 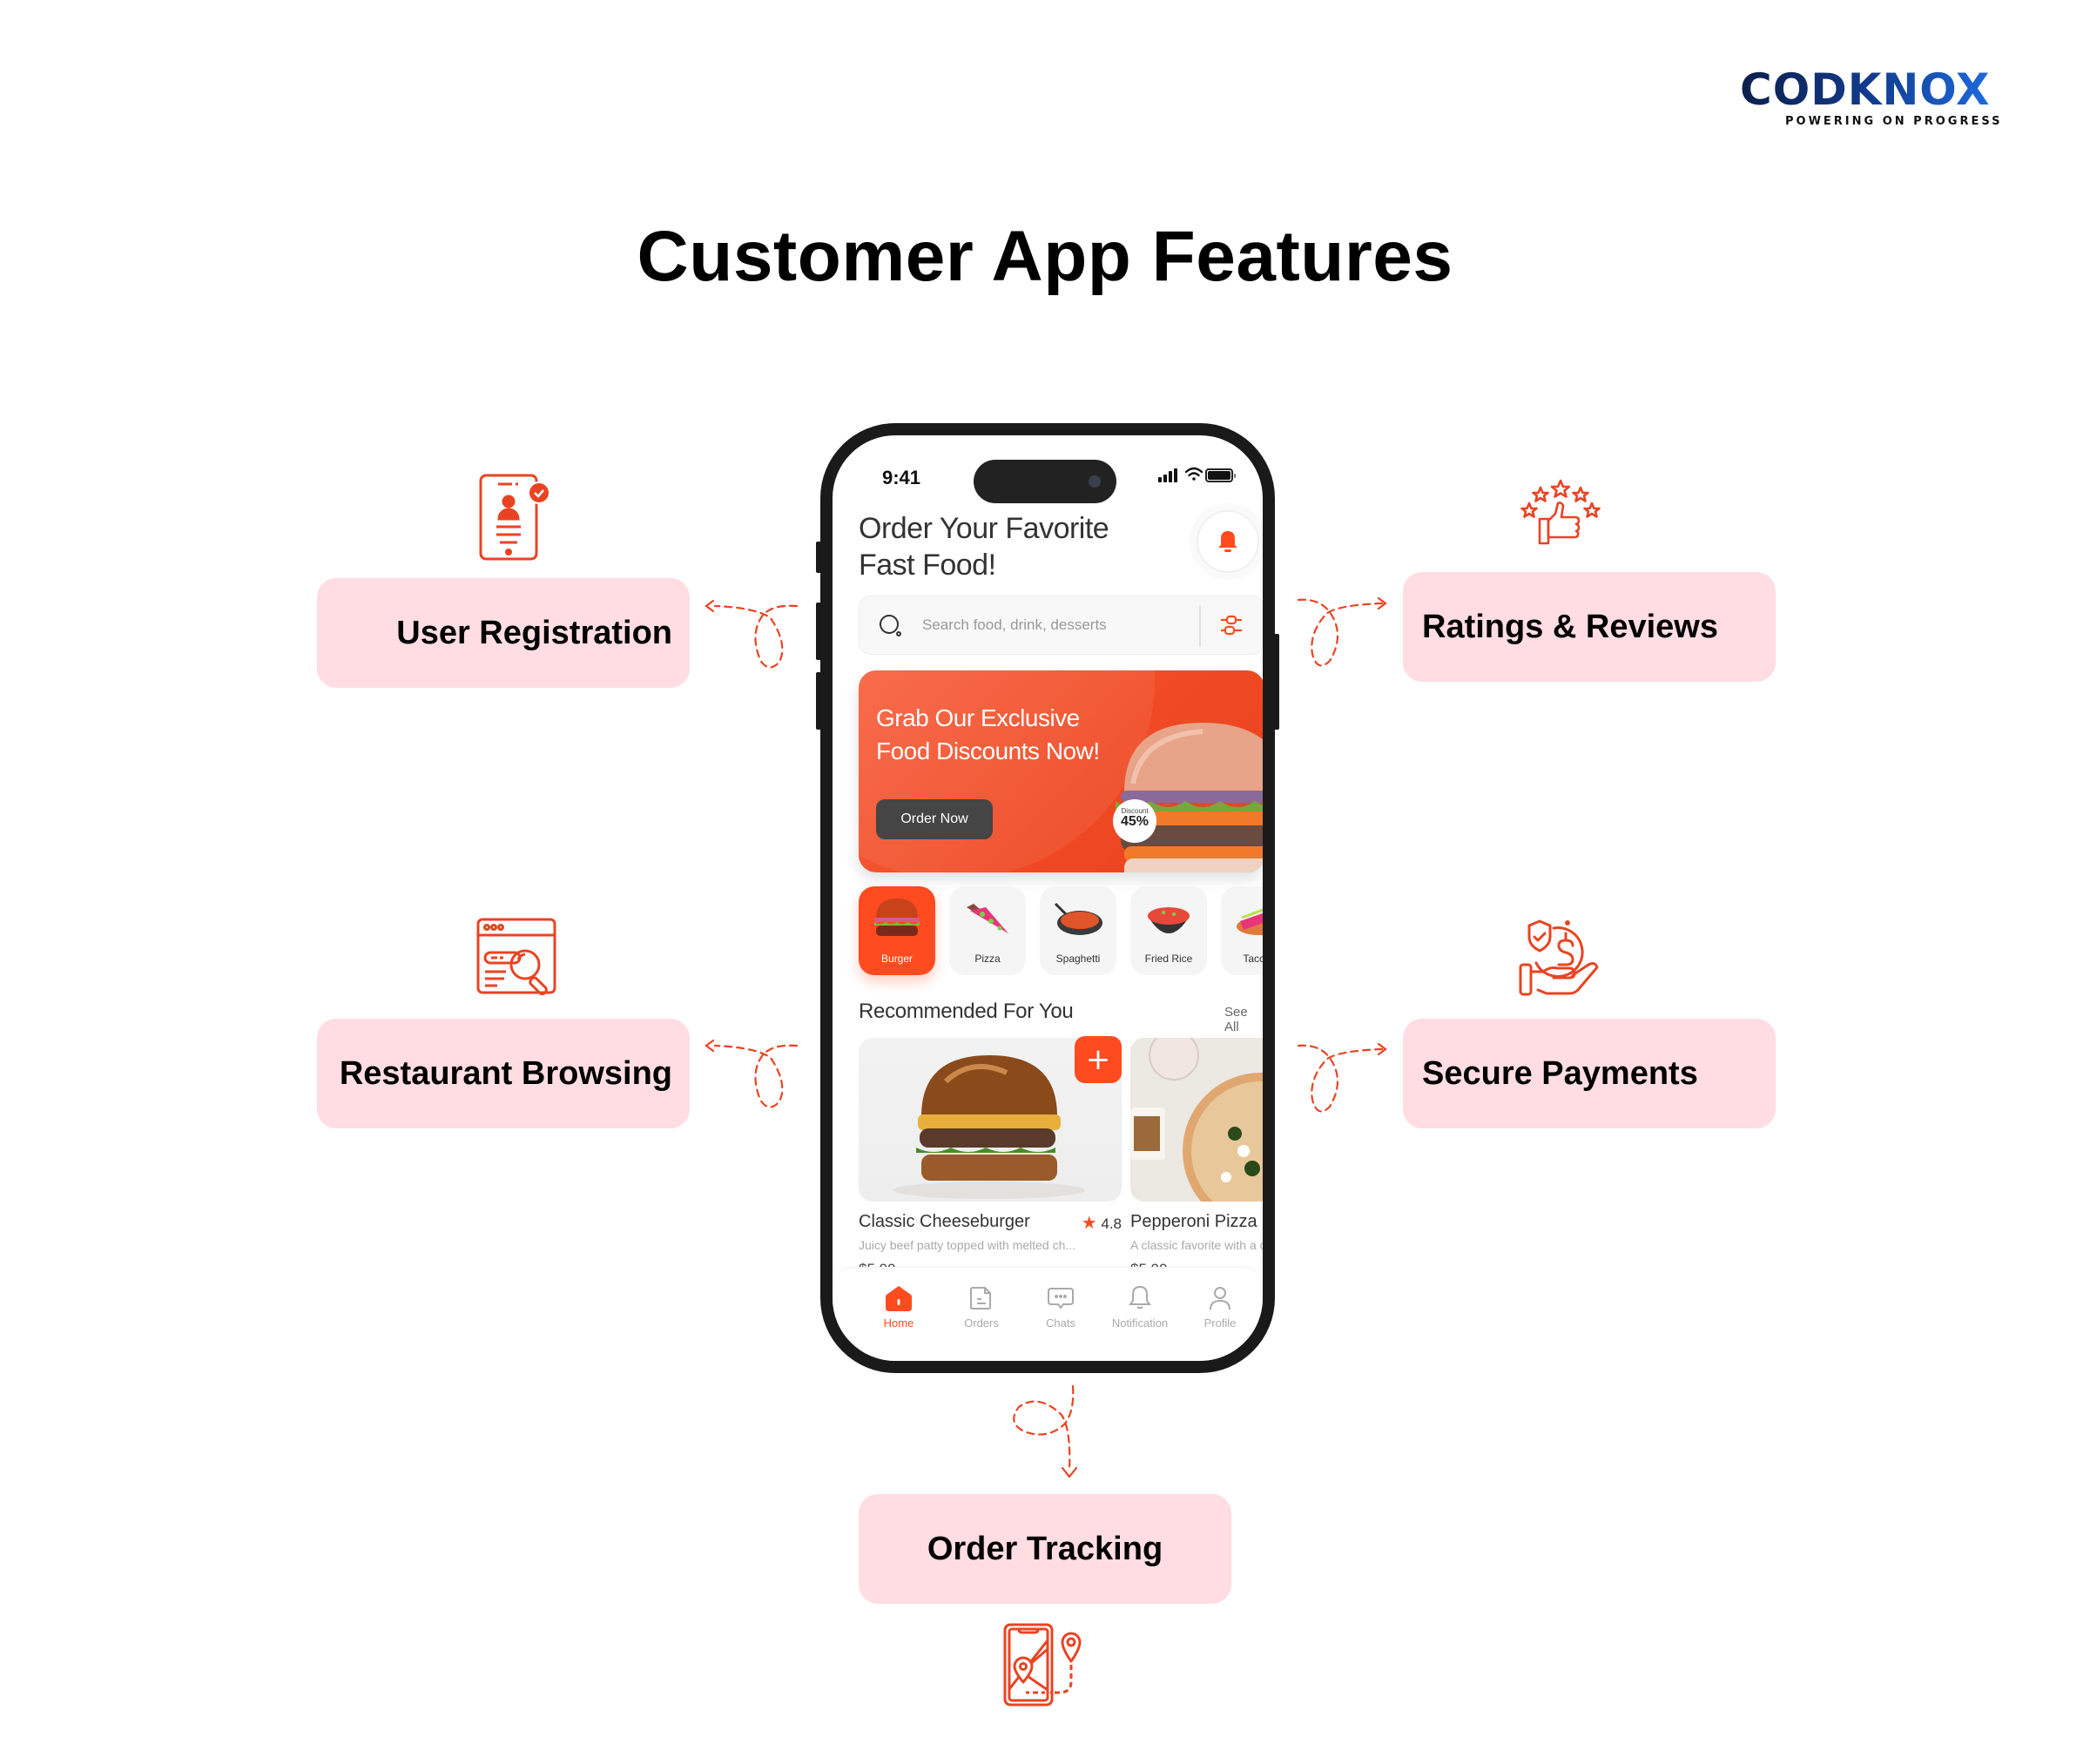 I want to click on headline-line-1: Order Your Favorite, so click(x=984, y=528).